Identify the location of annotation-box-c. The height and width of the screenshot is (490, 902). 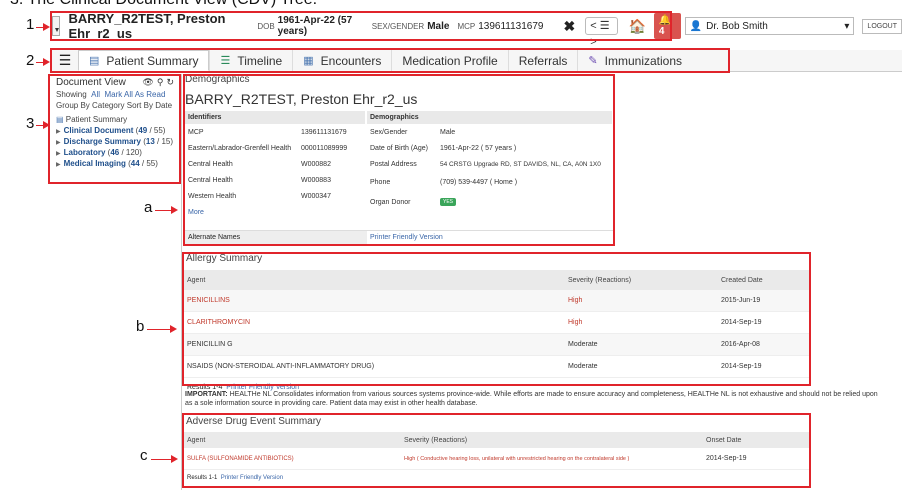
(496, 450).